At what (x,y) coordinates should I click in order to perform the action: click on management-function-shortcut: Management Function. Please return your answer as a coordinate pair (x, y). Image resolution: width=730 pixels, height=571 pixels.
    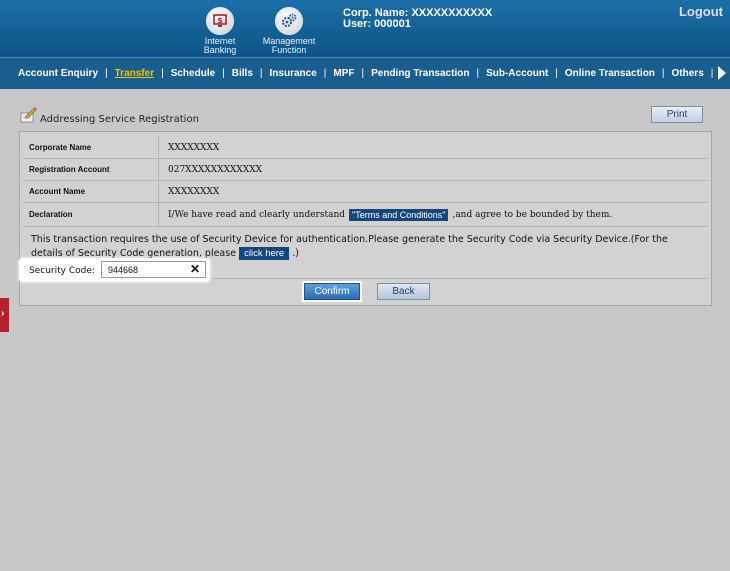
    Looking at the image, I should click on (289, 31).